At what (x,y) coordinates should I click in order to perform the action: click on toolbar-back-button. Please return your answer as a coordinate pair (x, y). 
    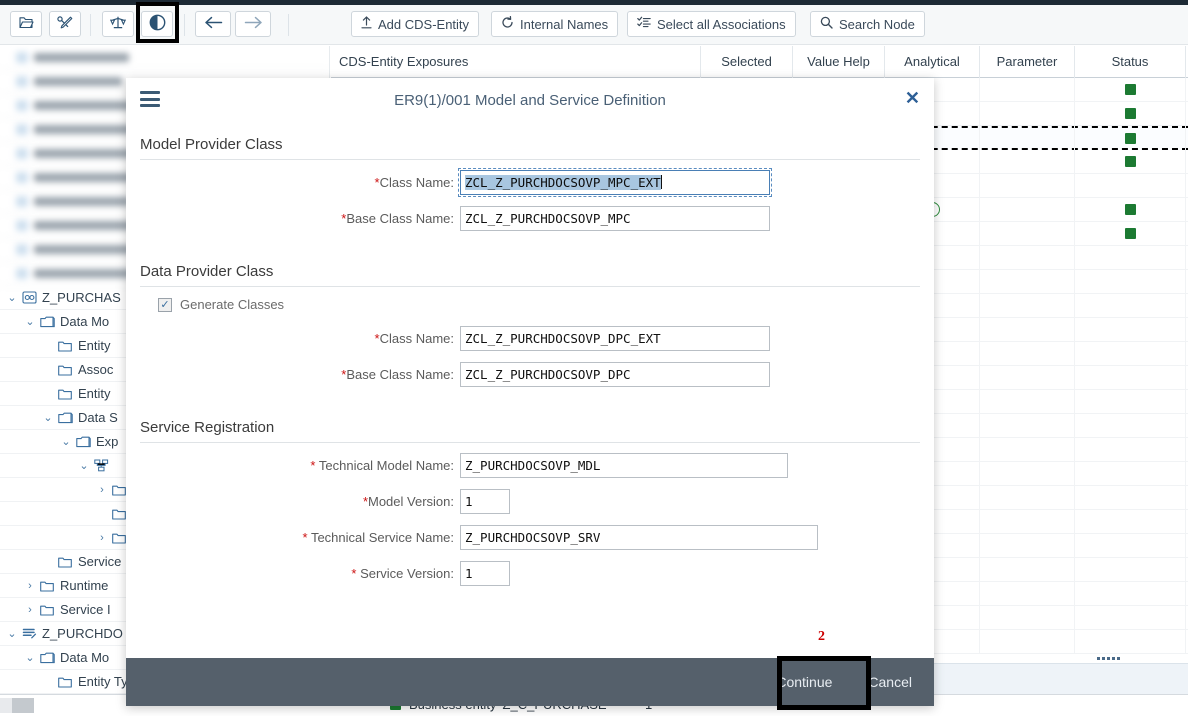
    Looking at the image, I should click on (213, 24).